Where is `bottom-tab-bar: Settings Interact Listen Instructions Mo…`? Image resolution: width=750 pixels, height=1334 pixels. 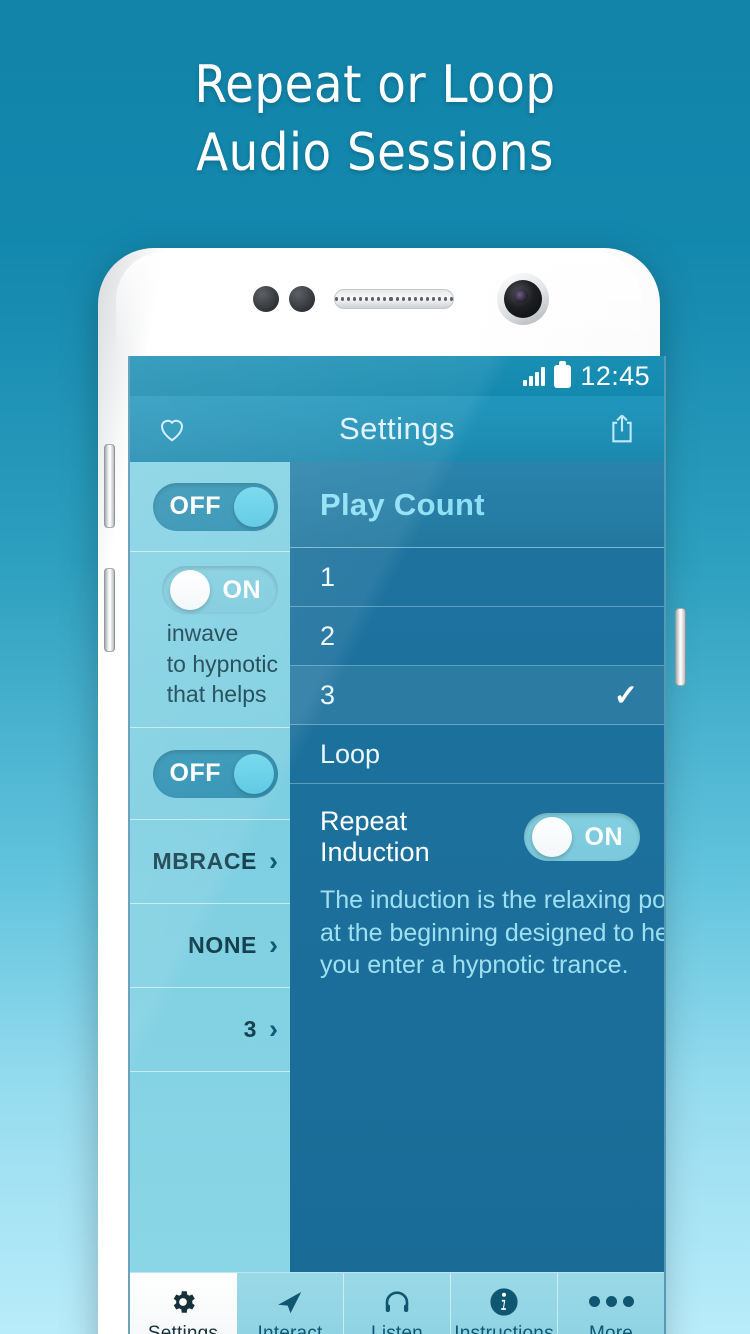 bottom-tab-bar: Settings Interact Listen Instructions Mo… is located at coordinates (397, 1303).